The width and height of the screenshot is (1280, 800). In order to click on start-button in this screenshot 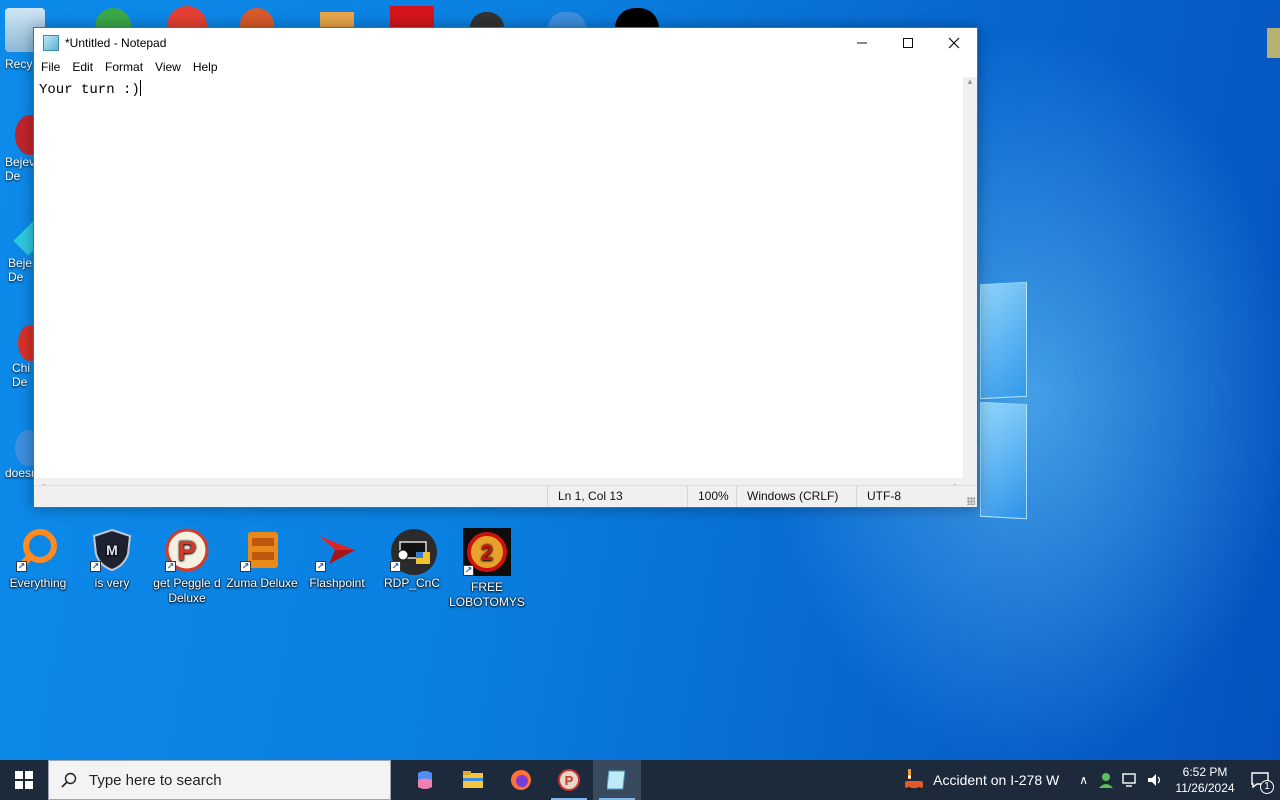, I will do `click(24, 780)`.